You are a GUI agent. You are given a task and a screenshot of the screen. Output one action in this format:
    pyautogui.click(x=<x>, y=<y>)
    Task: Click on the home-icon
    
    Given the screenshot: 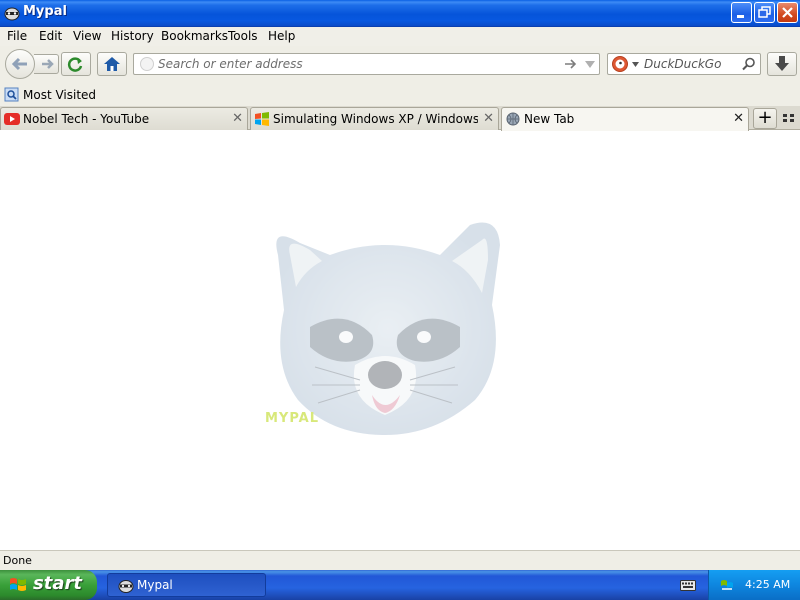 What is the action you would take?
    pyautogui.click(x=112, y=64)
    